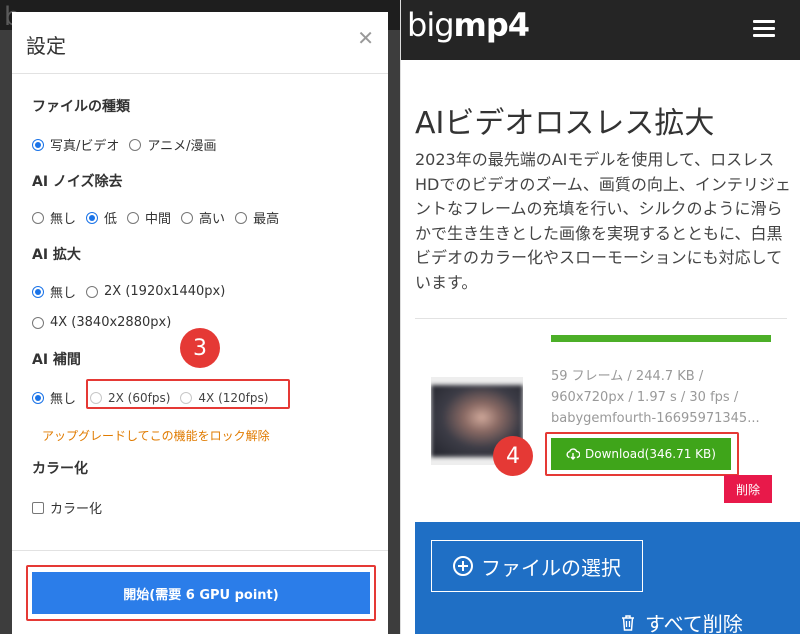 This screenshot has height=634, width=800. What do you see at coordinates (67, 507) in the screenshot?
I see `colorize-checkbox: カラー化` at bounding box center [67, 507].